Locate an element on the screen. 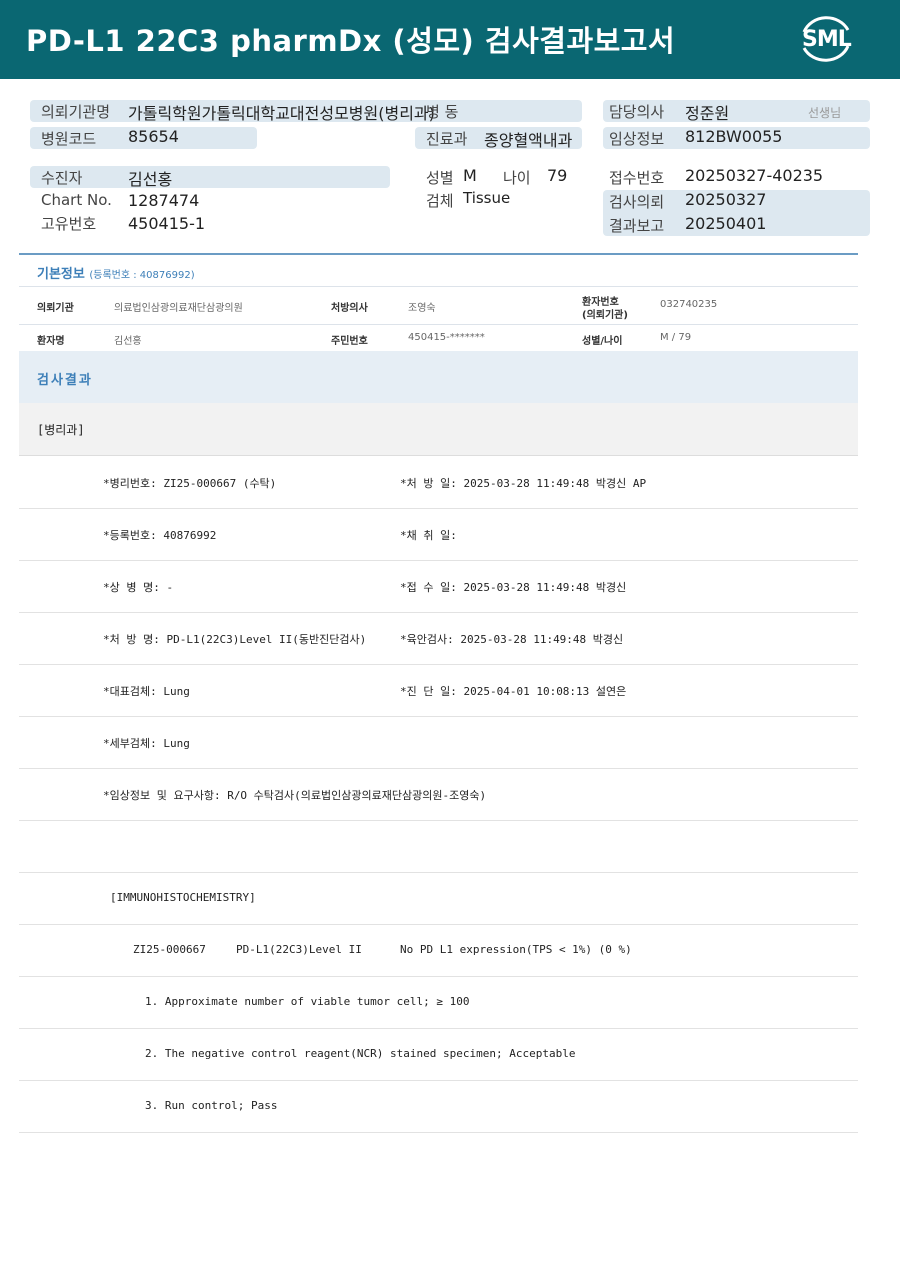 Image resolution: width=900 pixels, height=1271 pixels. ihc-item: 3. Run control; Pass is located at coordinates (211, 1105).